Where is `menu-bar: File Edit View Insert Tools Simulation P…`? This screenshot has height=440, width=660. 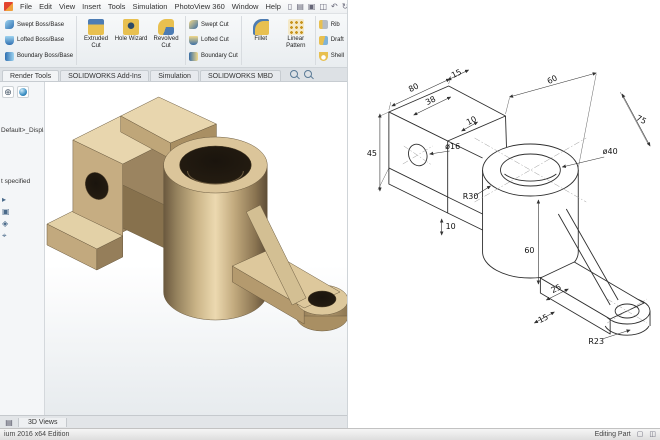
menu-bar: File Edit View Insert Tools Simulation P… is located at coordinates (180, 7).